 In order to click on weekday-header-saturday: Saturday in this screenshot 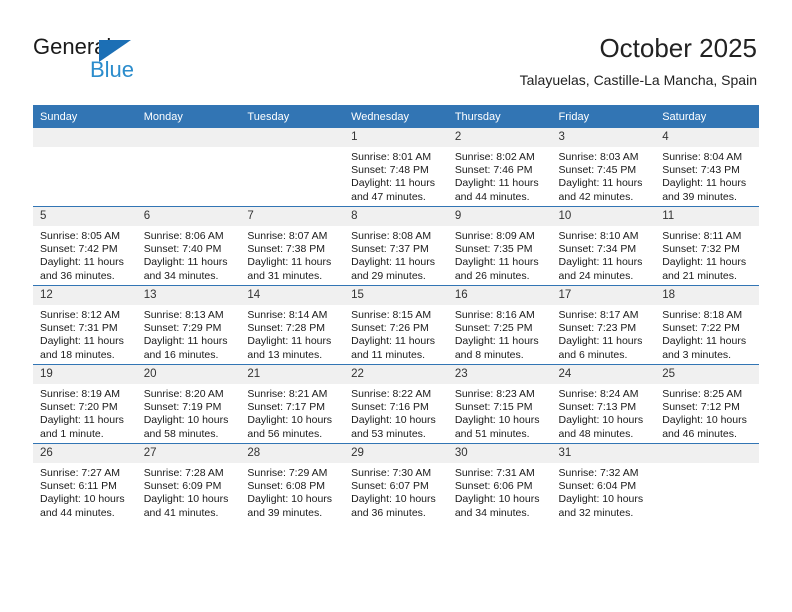, I will do `click(707, 116)`.